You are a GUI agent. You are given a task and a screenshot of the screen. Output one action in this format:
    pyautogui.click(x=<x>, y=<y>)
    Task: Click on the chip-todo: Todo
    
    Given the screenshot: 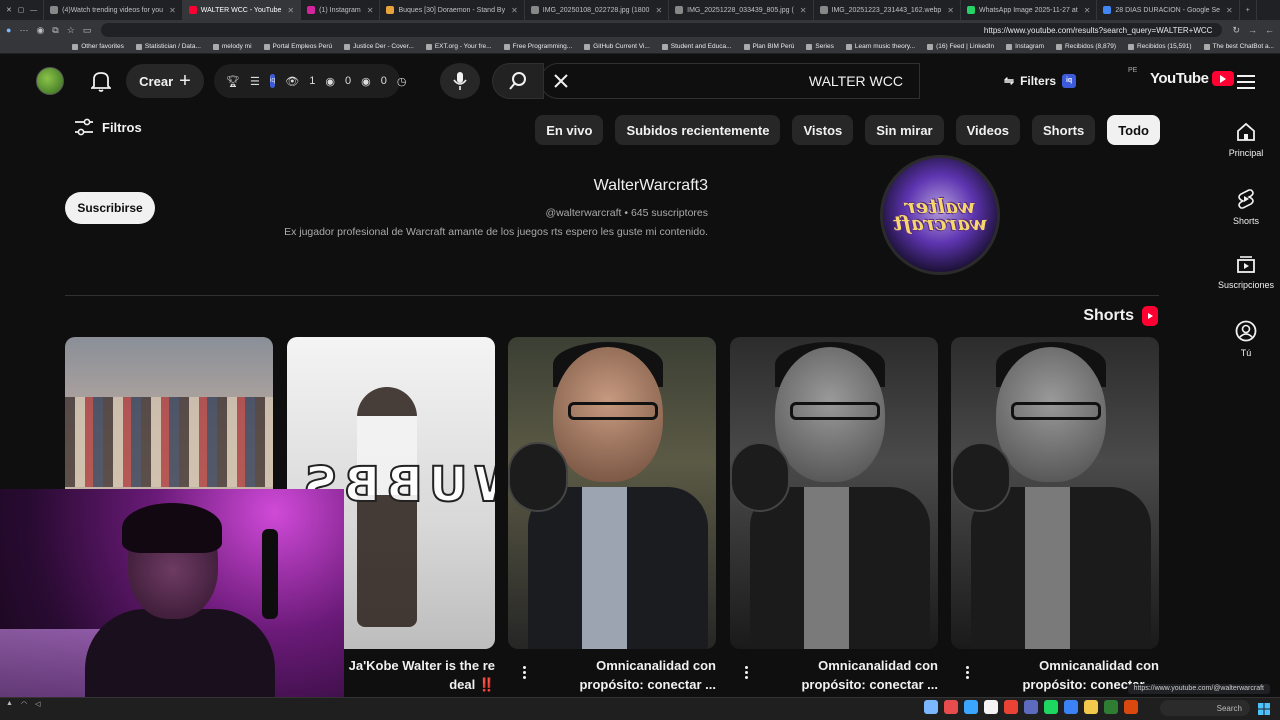 What is the action you would take?
    pyautogui.click(x=1133, y=130)
    